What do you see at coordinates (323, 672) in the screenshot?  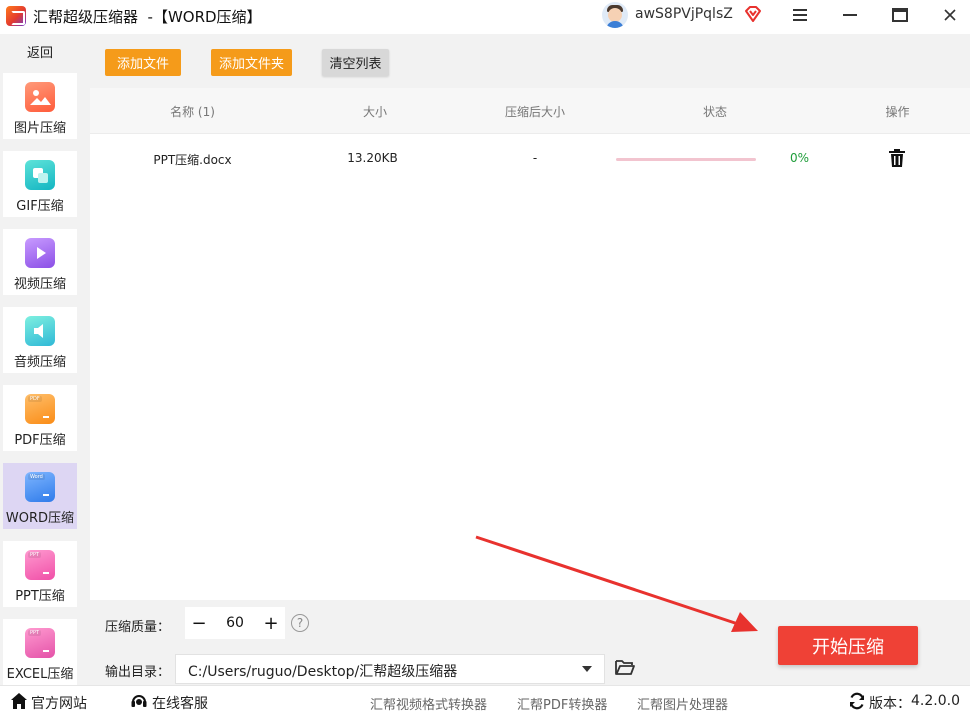 I see `output-dir-path: C:/Users/ruguo/Desktop/汇帮超级压缩器` at bounding box center [323, 672].